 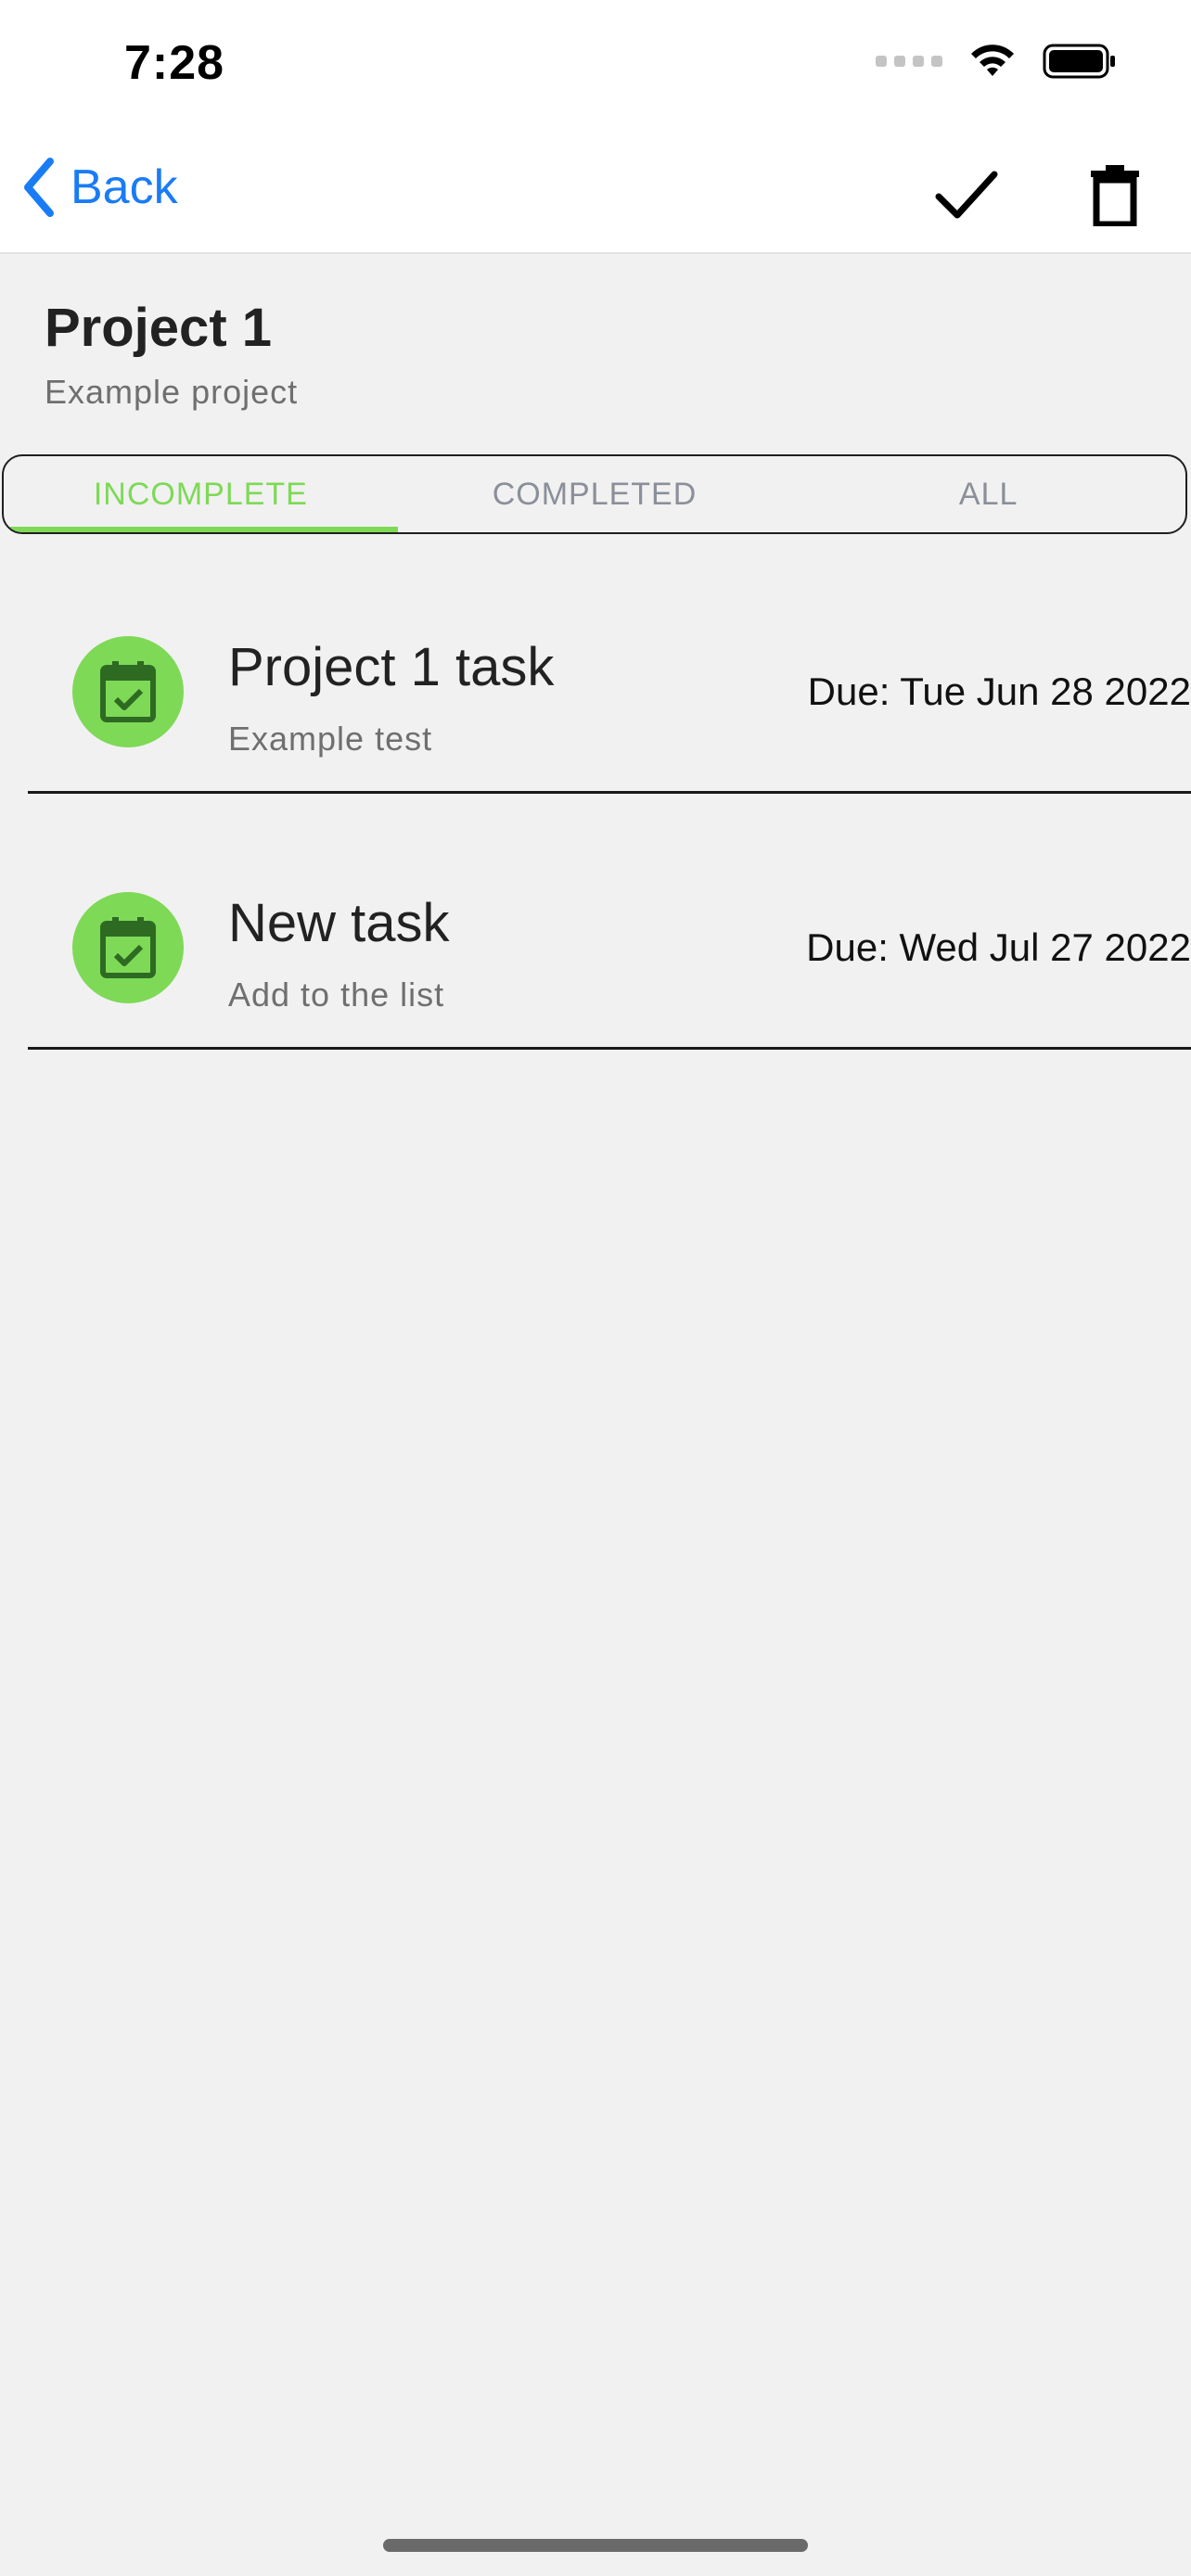 I want to click on task-title: New task, so click(x=339, y=923).